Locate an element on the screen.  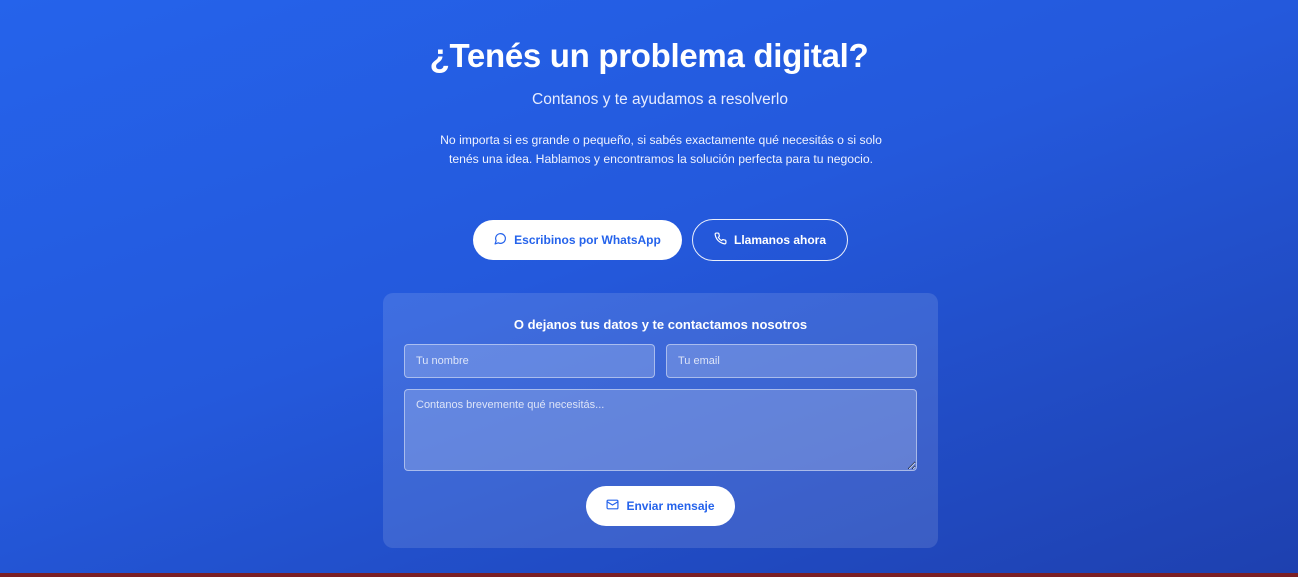
footer-edge-bar is located at coordinates (649, 575).